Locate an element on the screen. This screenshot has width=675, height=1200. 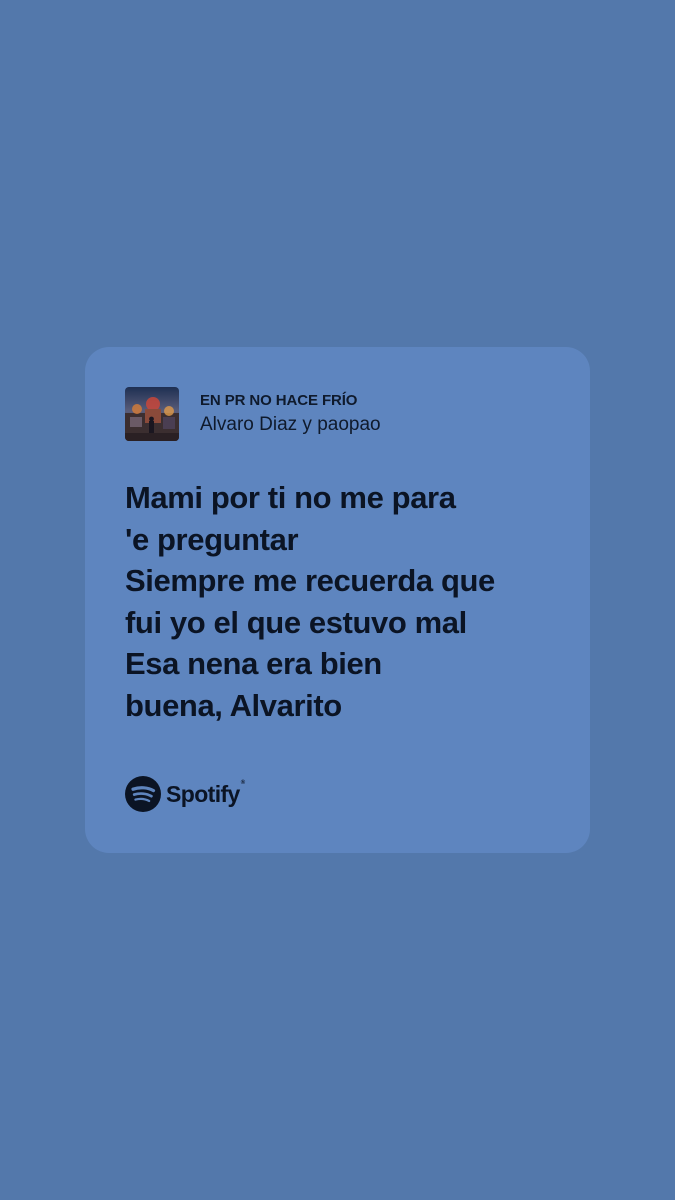
track-meta: EN PR NO HACE FRÍO Alvaro Diaz y paopao is located at coordinates (290, 414).